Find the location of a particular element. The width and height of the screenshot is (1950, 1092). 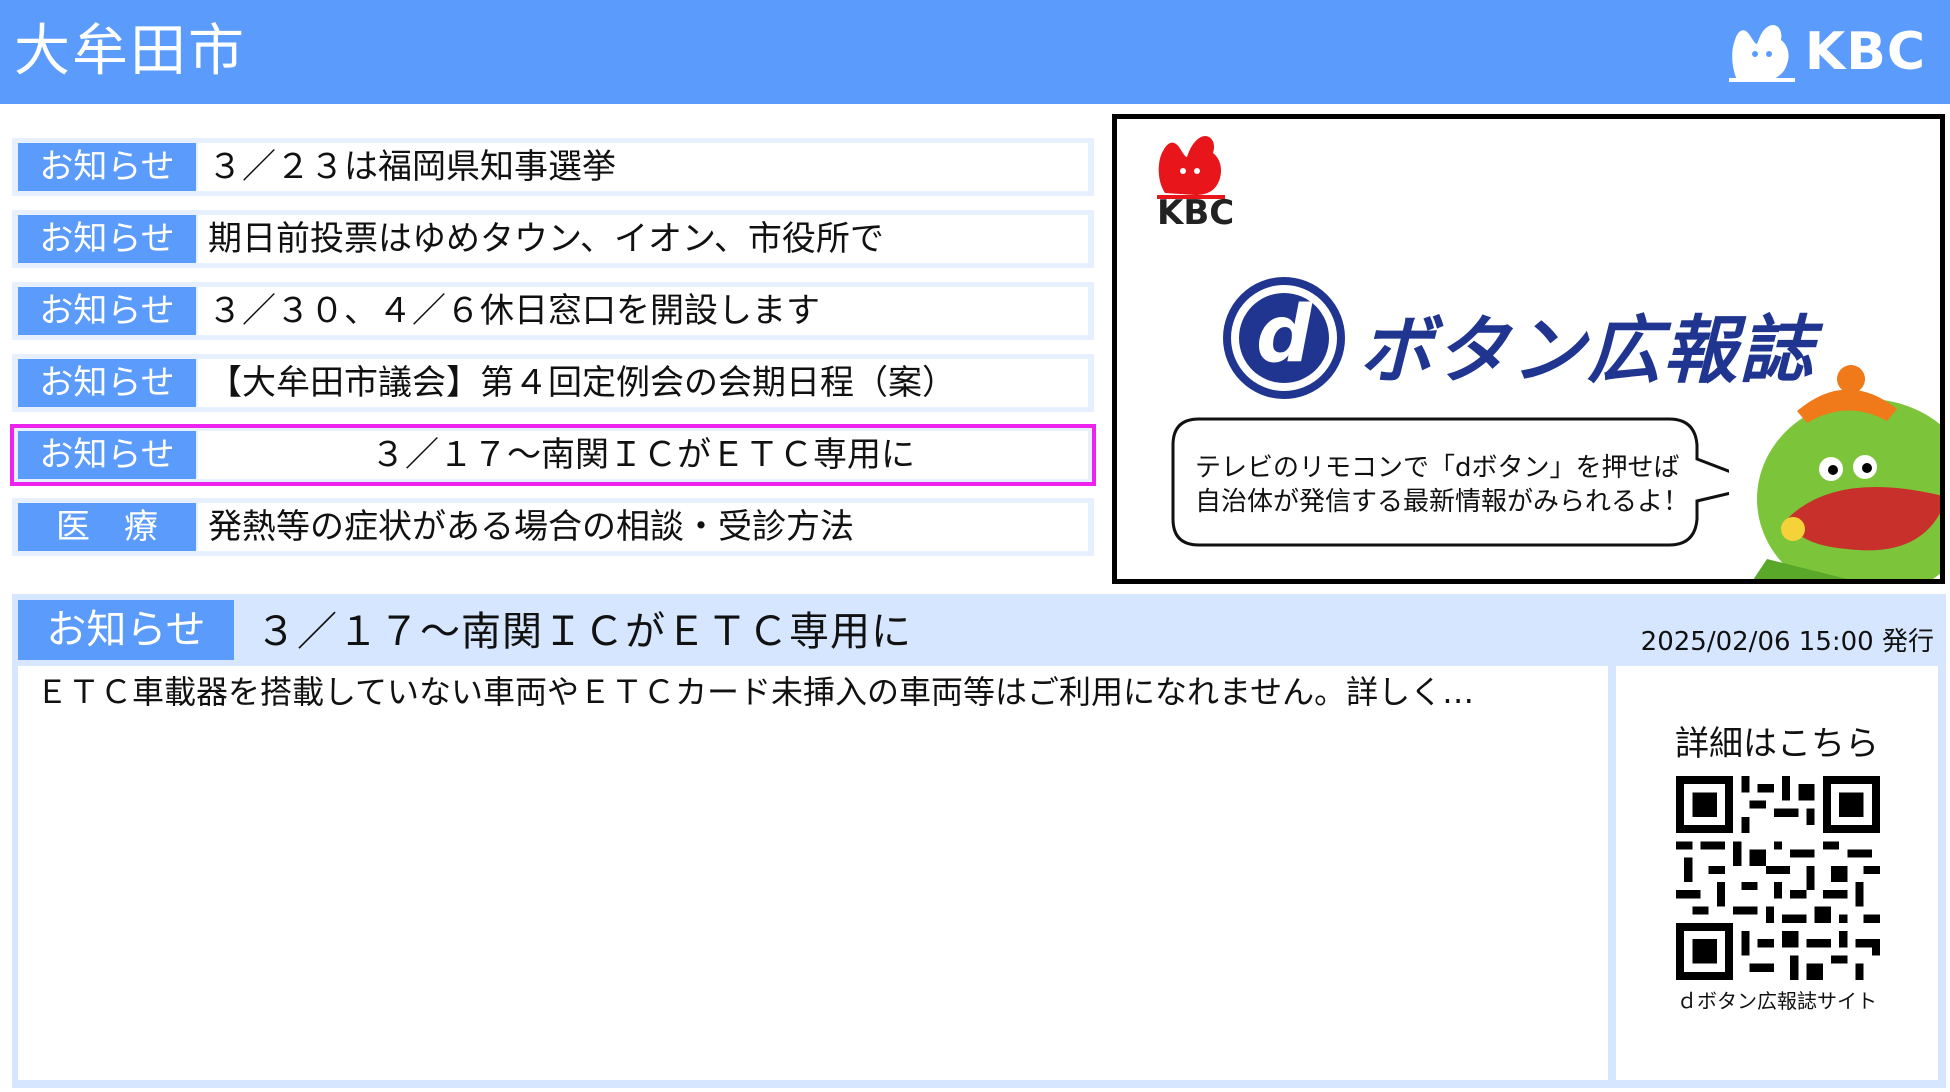

qr-caption: 詳細はこちら is located at coordinates (1777, 744).